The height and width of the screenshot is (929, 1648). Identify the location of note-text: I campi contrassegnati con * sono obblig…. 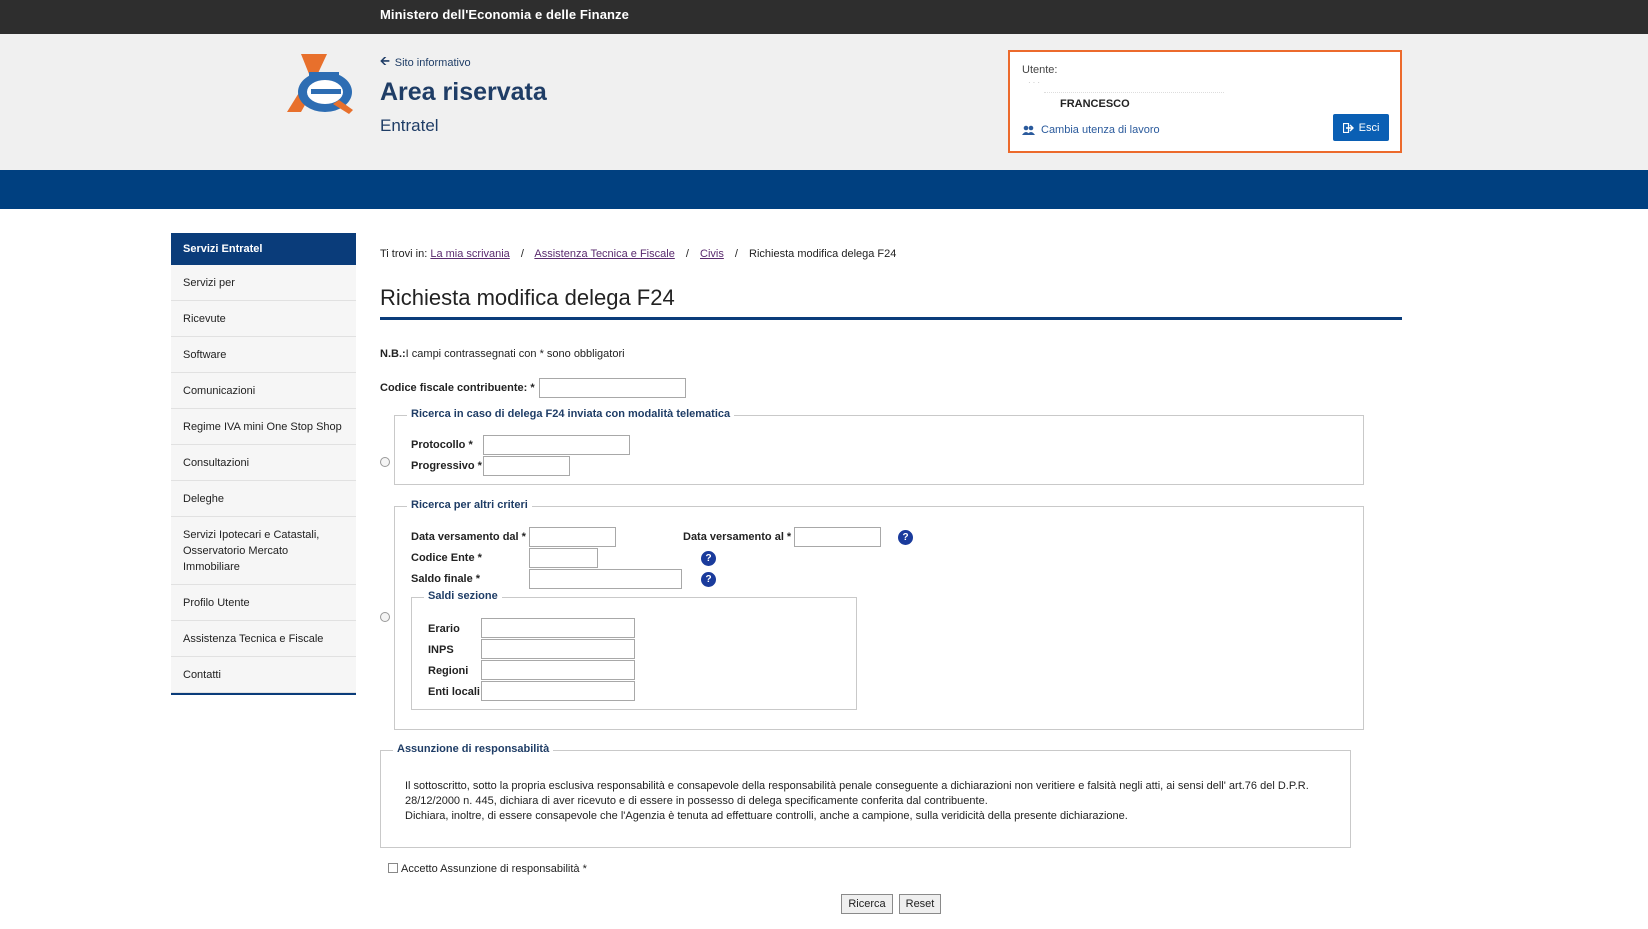
(515, 354).